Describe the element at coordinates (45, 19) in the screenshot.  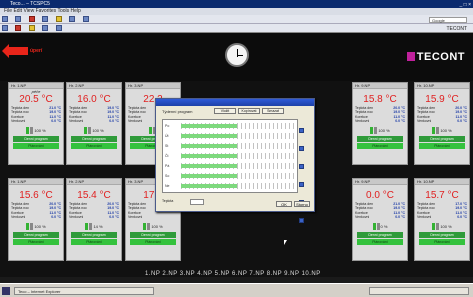
I see `refresh-icon` at that location.